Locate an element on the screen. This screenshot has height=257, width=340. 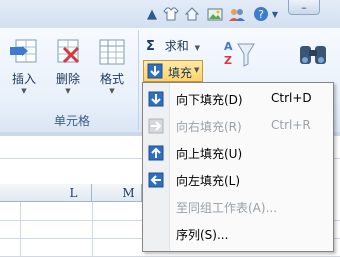
title-bar: ▲ ? ▼ – is located at coordinates (170, 14).